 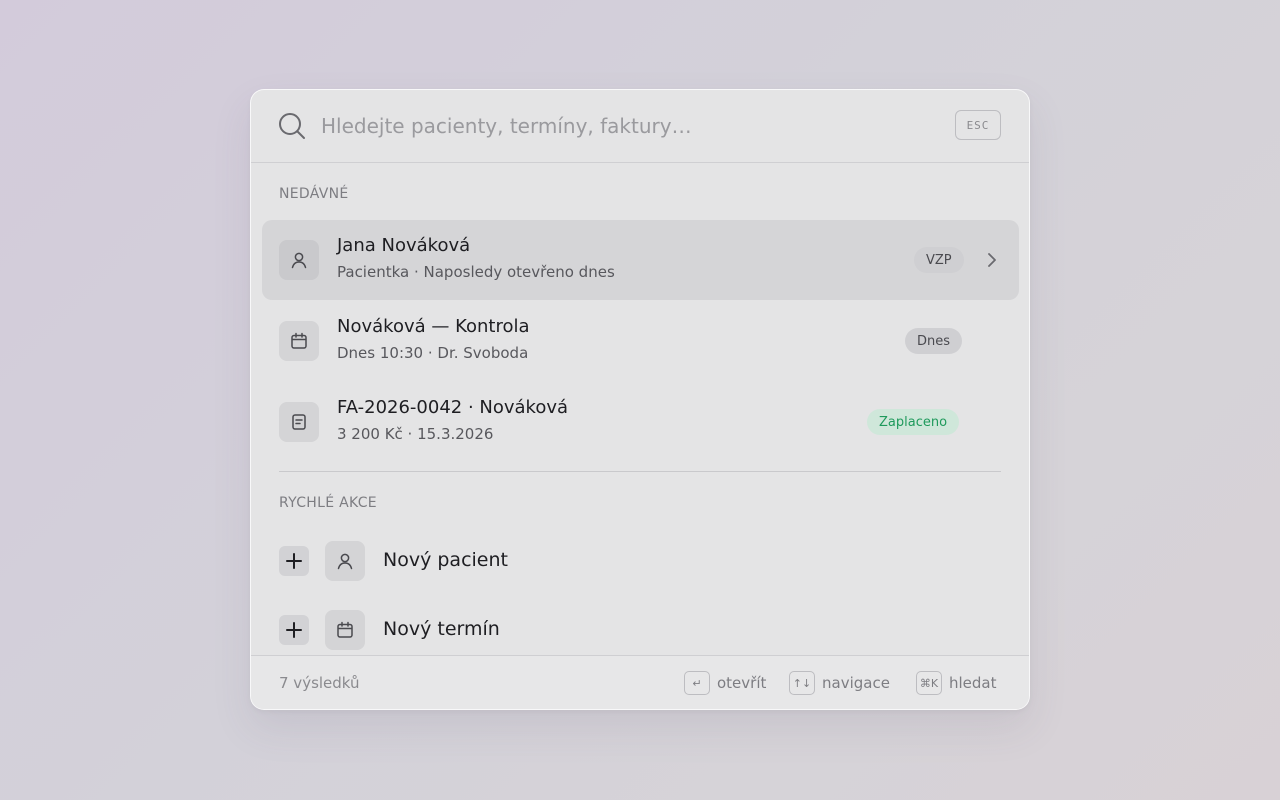 I want to click on search-input, so click(x=601, y=126).